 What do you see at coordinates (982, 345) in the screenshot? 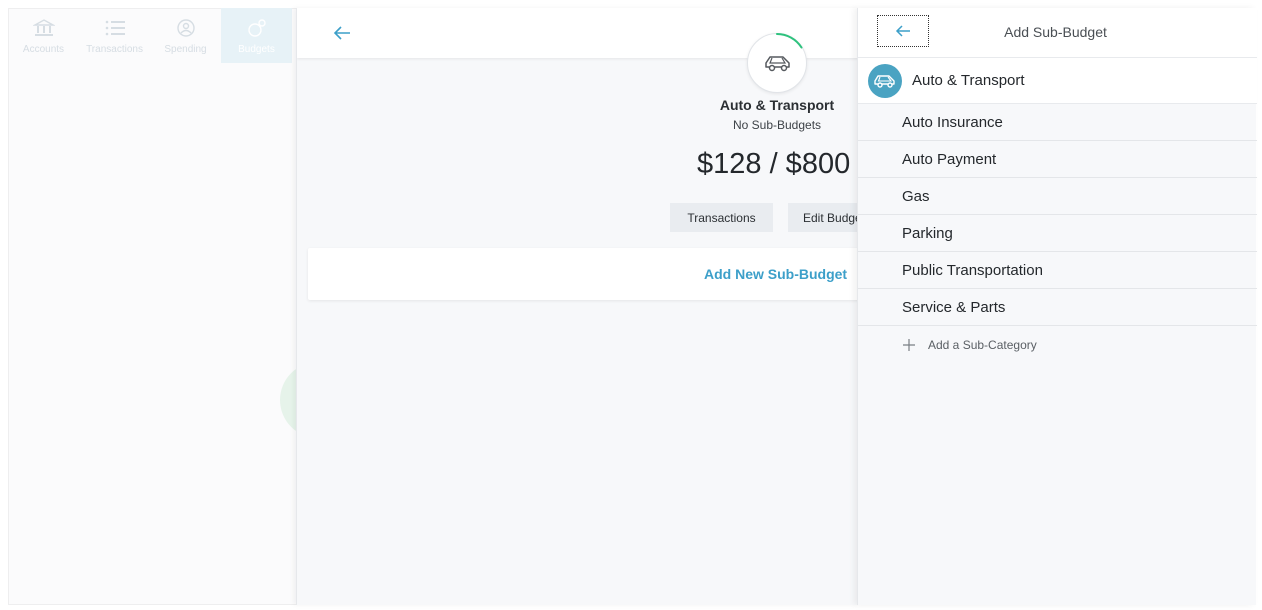
I see `add-subcategory-label: Add a Sub-Category` at bounding box center [982, 345].